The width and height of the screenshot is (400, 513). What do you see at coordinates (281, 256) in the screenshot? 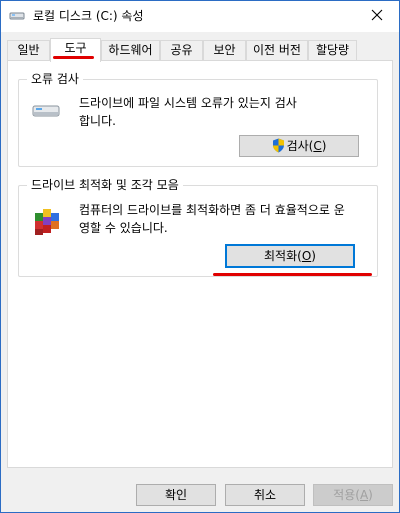
I see `optimize-button-label: 최적화` at bounding box center [281, 256].